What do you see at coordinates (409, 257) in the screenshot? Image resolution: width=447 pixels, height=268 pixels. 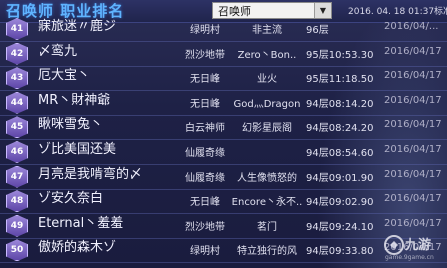 I see `brand-site: game.9game.cn` at bounding box center [409, 257].